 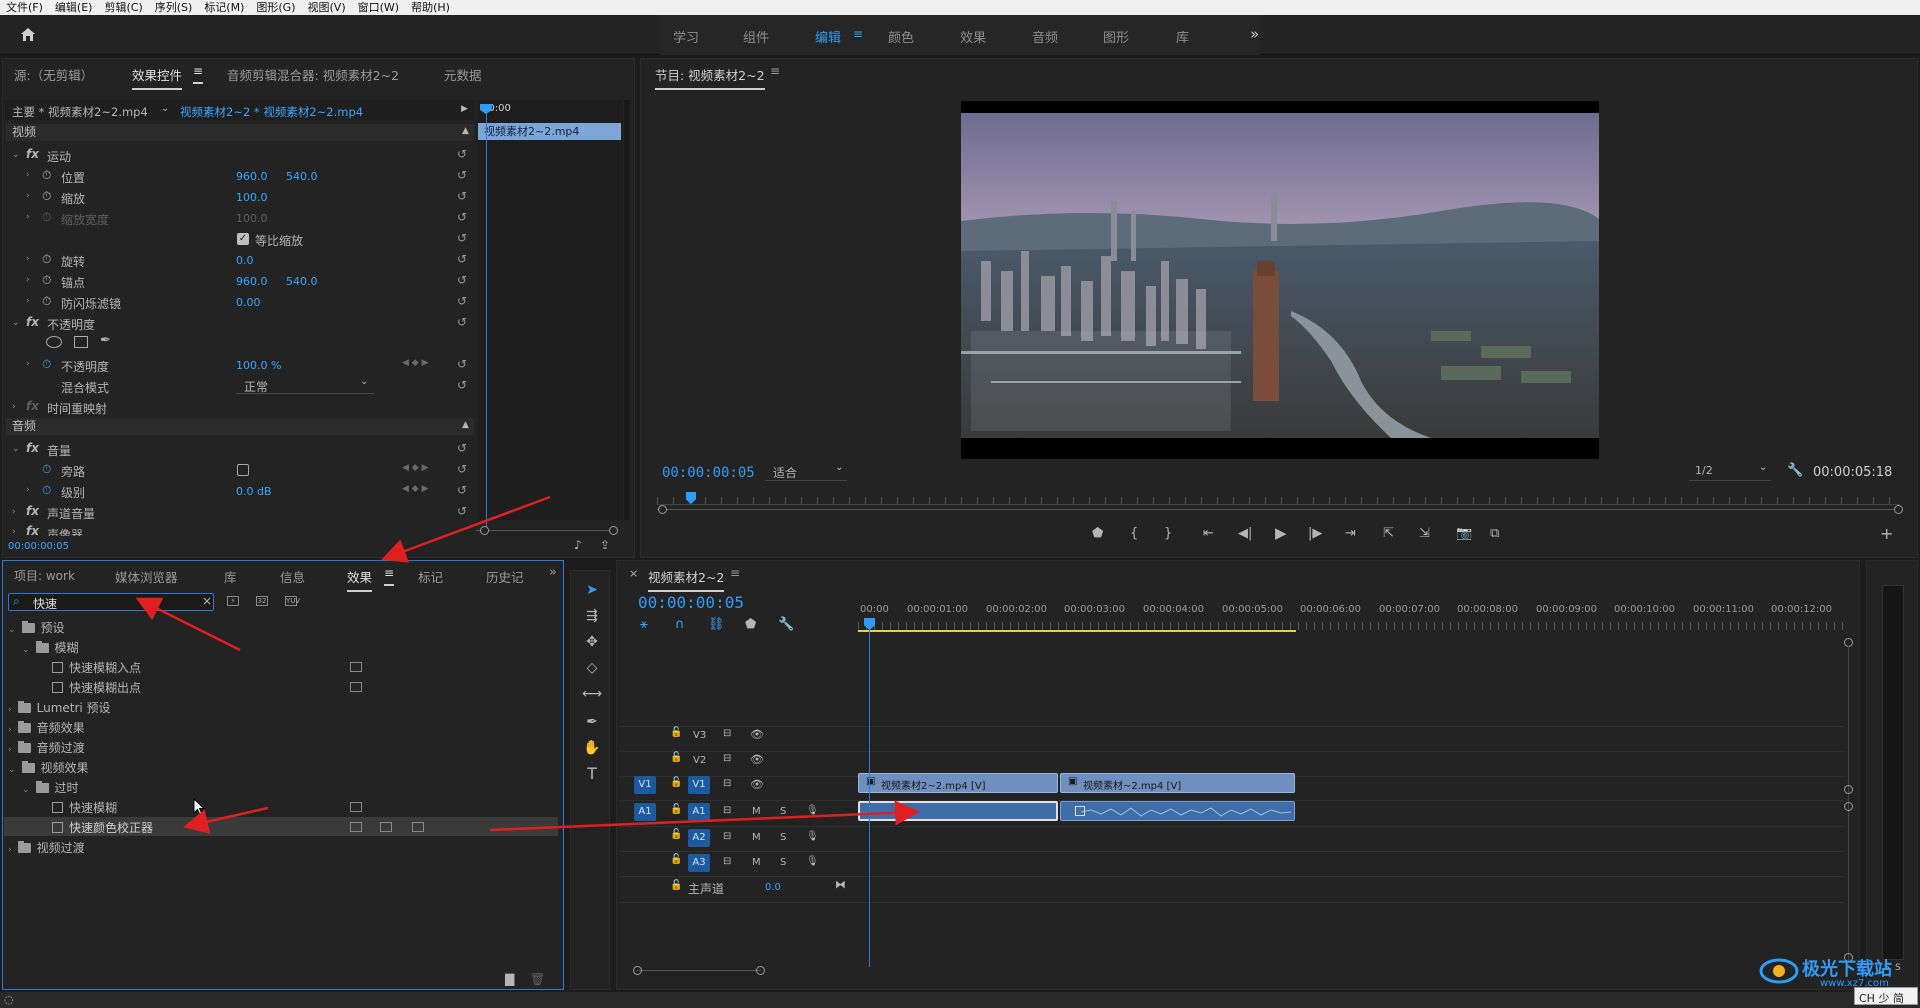 I want to click on horizontal-scroll-track, so click(x=699, y=970).